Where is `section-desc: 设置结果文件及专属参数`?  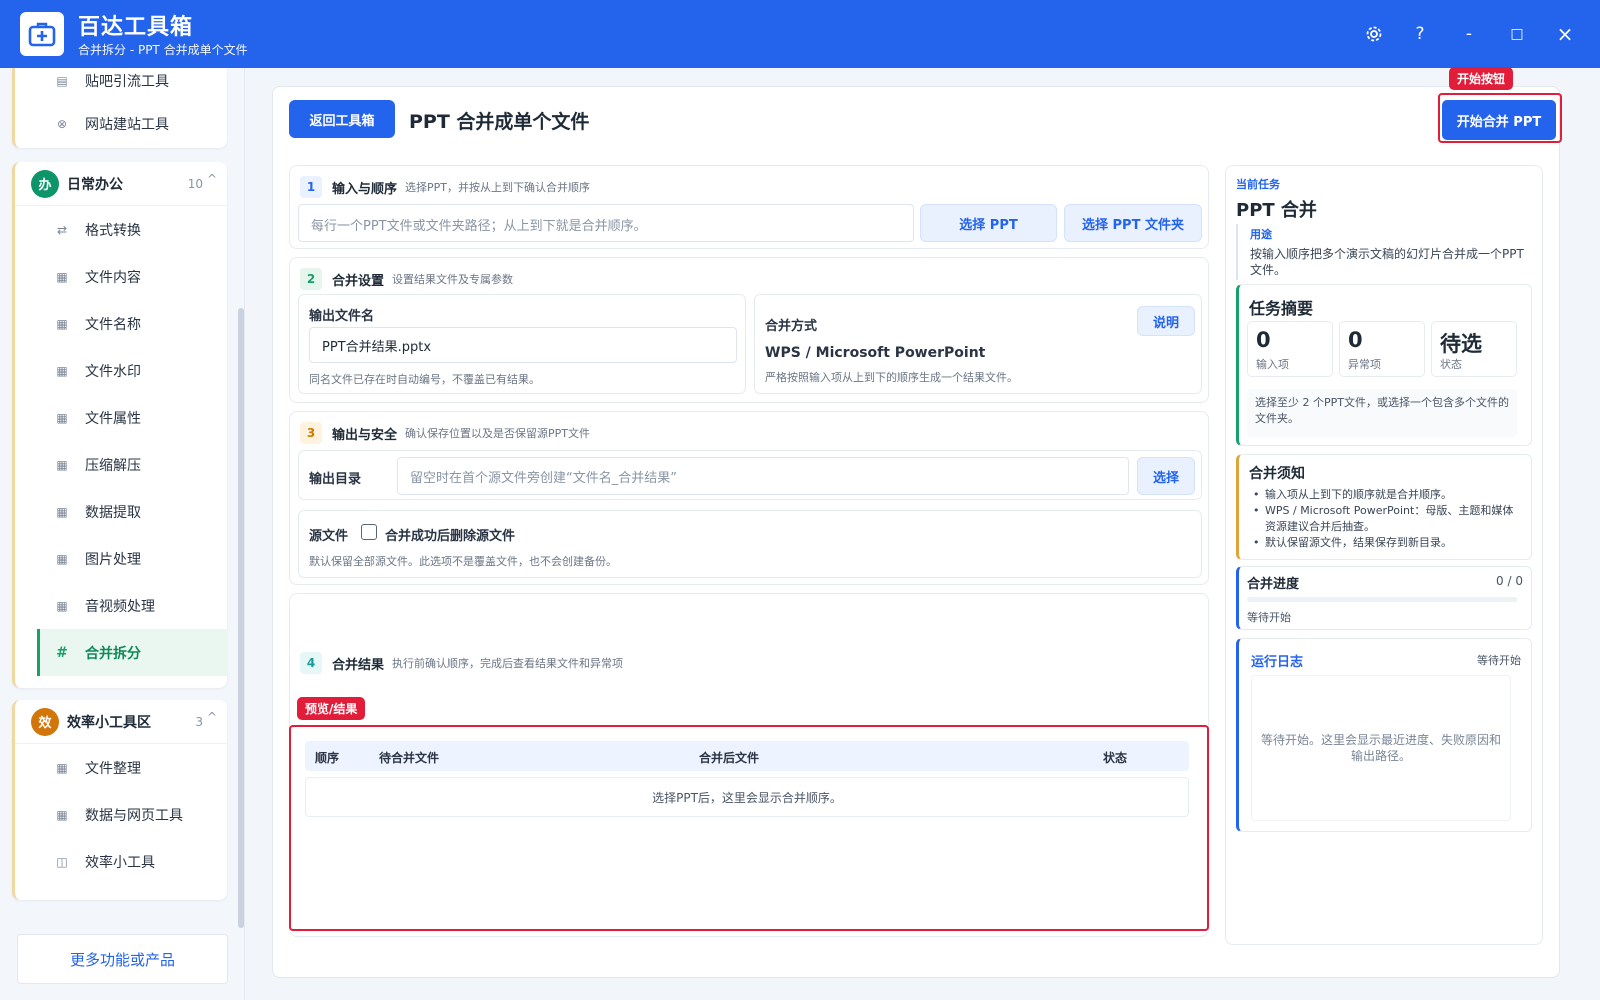
section-desc: 设置结果文件及专属参数 is located at coordinates (453, 279).